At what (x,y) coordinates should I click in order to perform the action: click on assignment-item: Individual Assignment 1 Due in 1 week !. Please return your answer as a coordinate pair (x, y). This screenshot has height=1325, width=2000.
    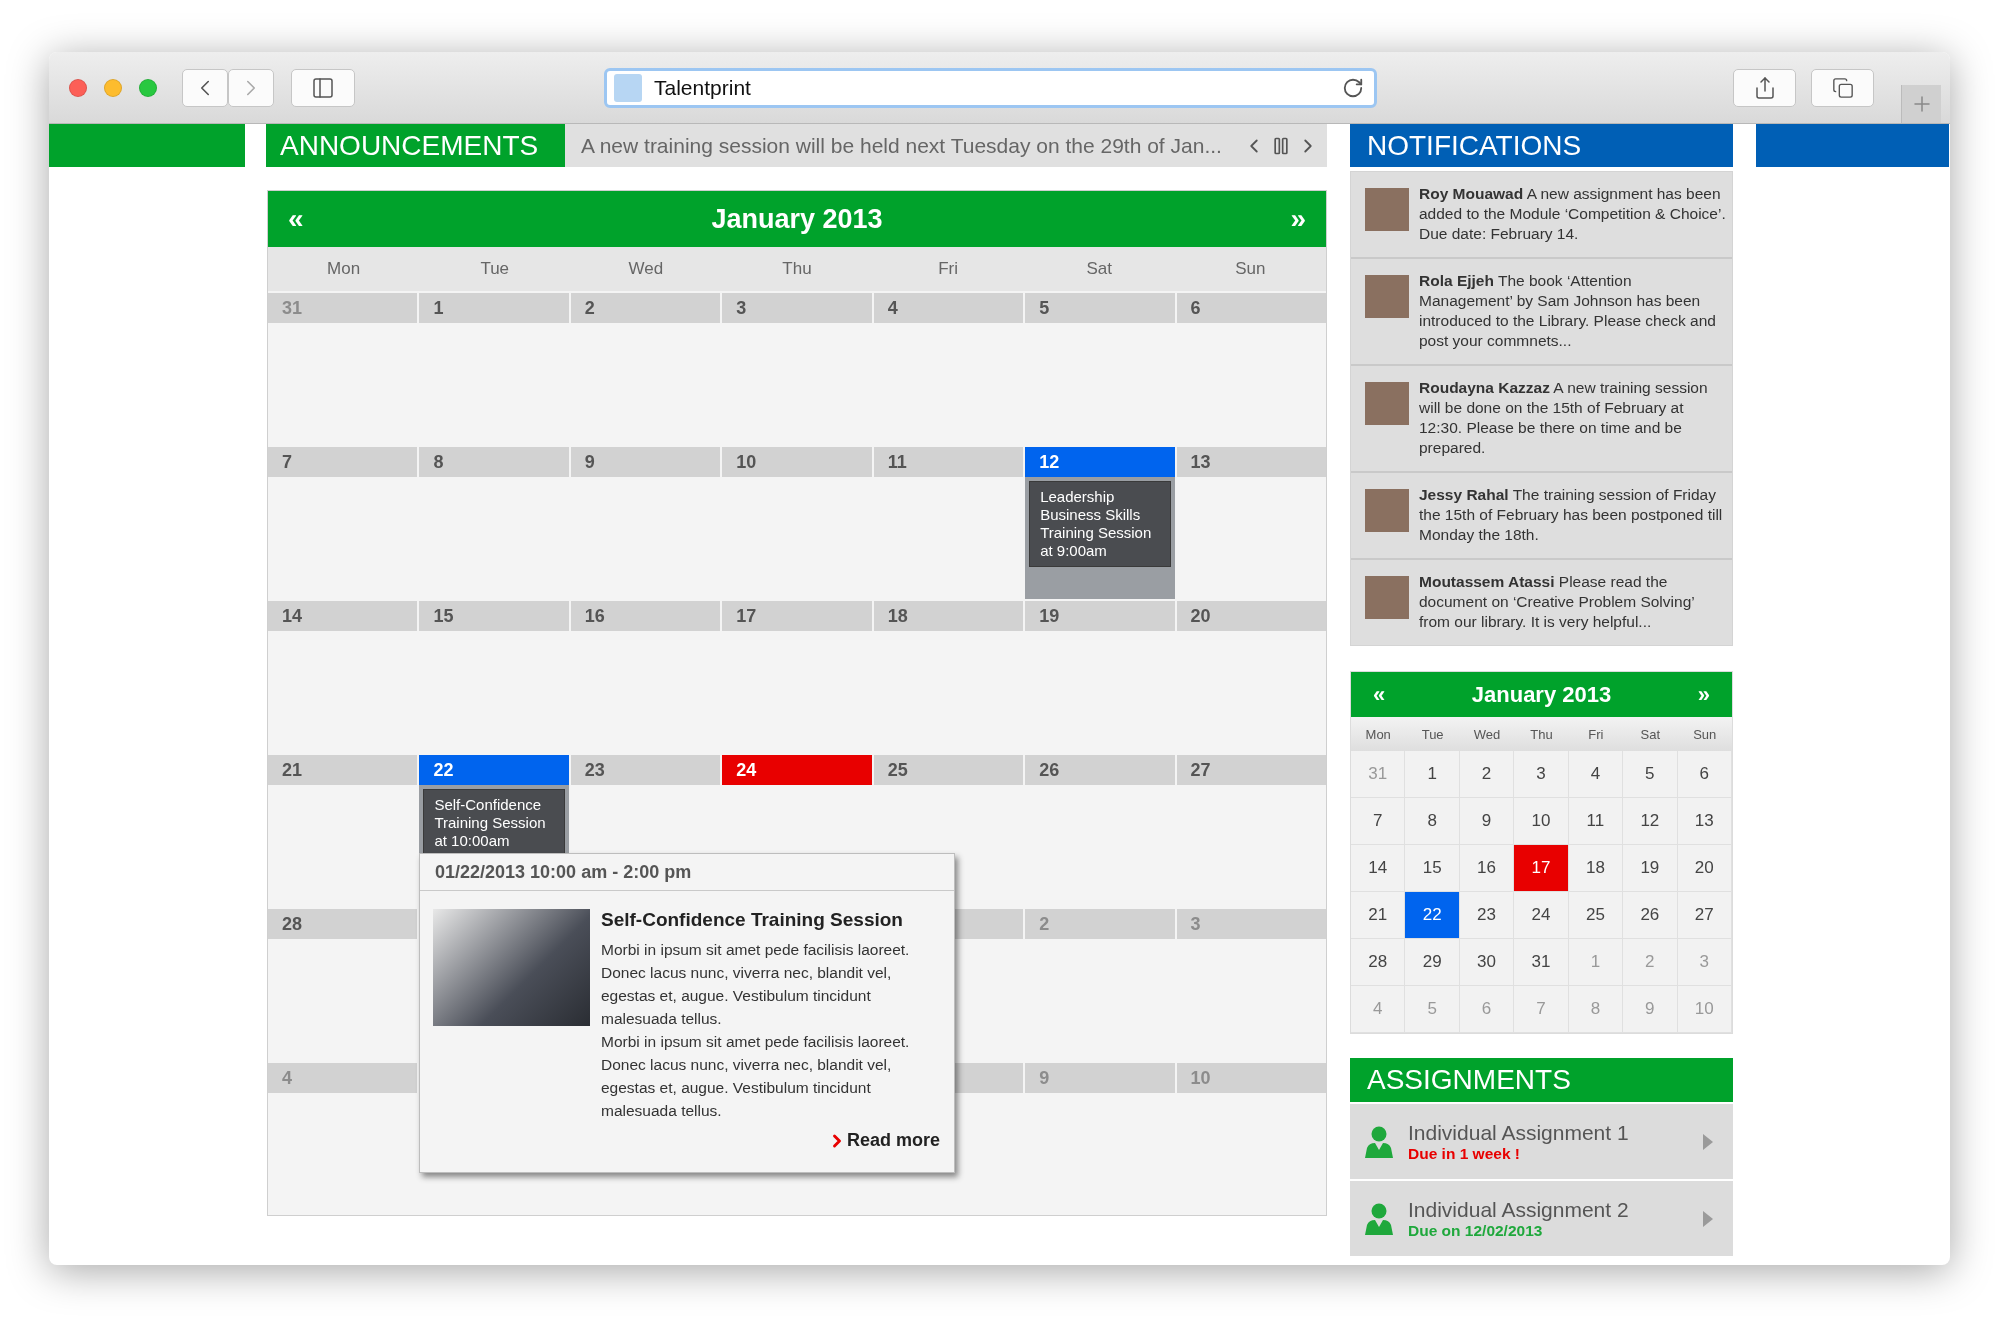
    Looking at the image, I should click on (1541, 1141).